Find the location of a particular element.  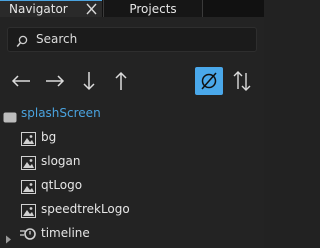

sort-icon is located at coordinates (242, 81).